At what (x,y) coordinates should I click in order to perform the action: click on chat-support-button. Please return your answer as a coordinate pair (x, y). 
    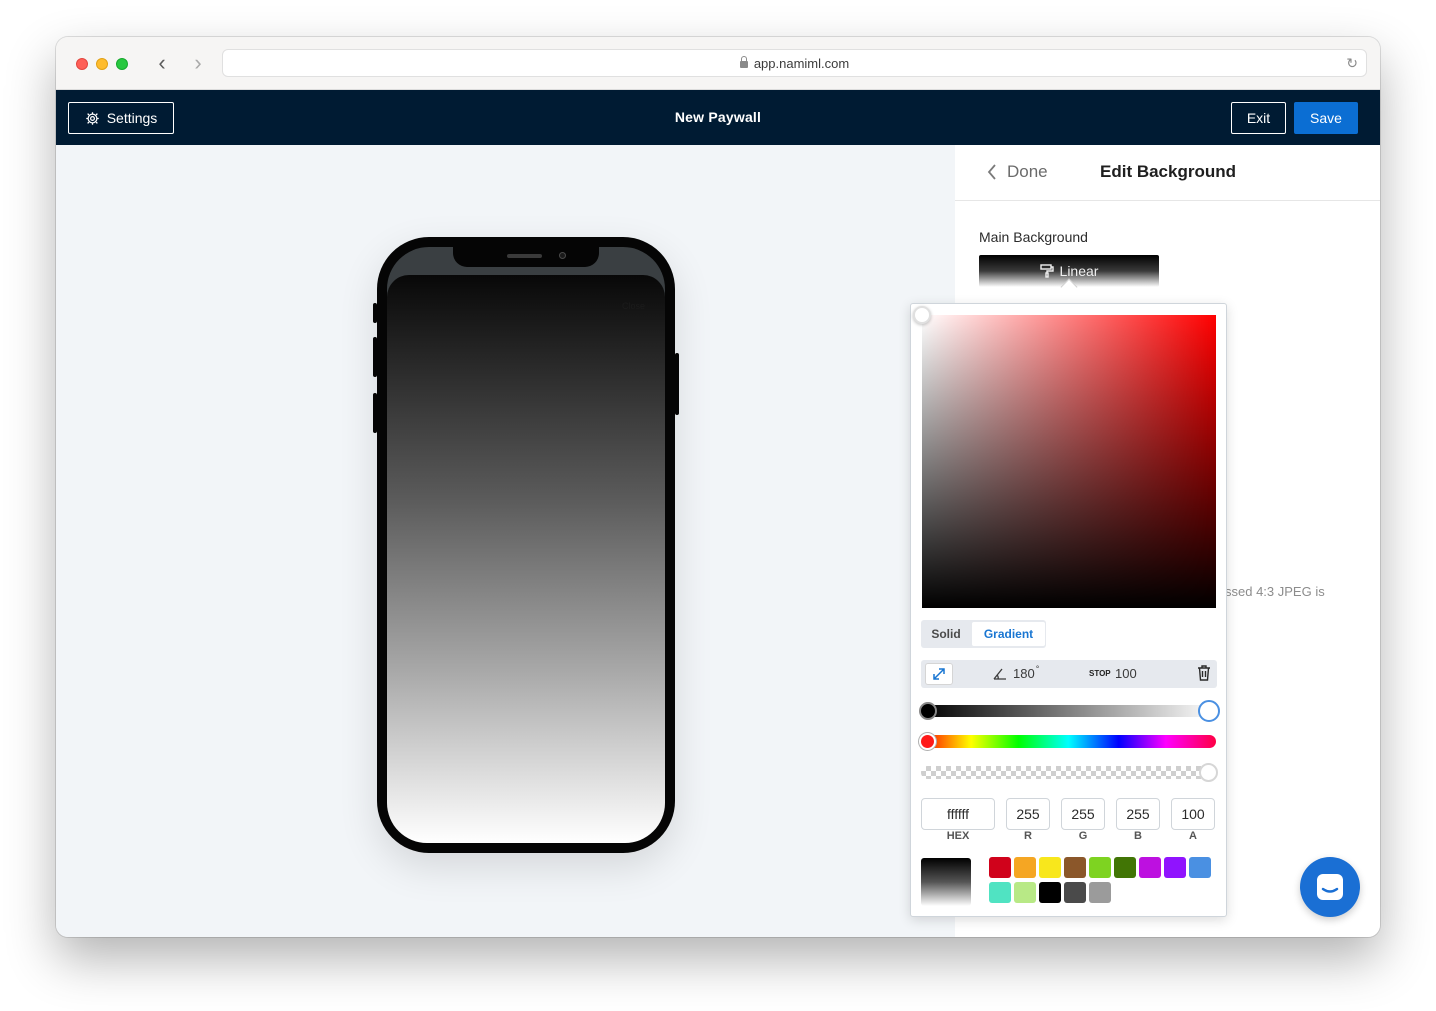
    Looking at the image, I should click on (1330, 887).